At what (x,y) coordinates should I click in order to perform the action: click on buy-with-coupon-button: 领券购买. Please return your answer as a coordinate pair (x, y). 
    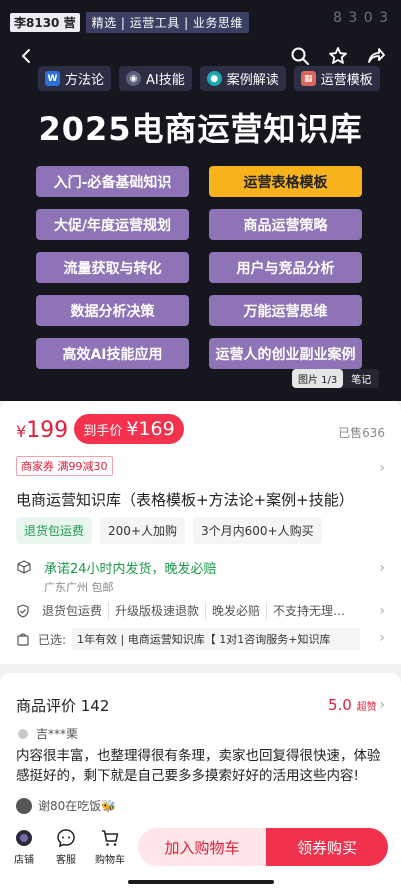
    Looking at the image, I should click on (327, 847).